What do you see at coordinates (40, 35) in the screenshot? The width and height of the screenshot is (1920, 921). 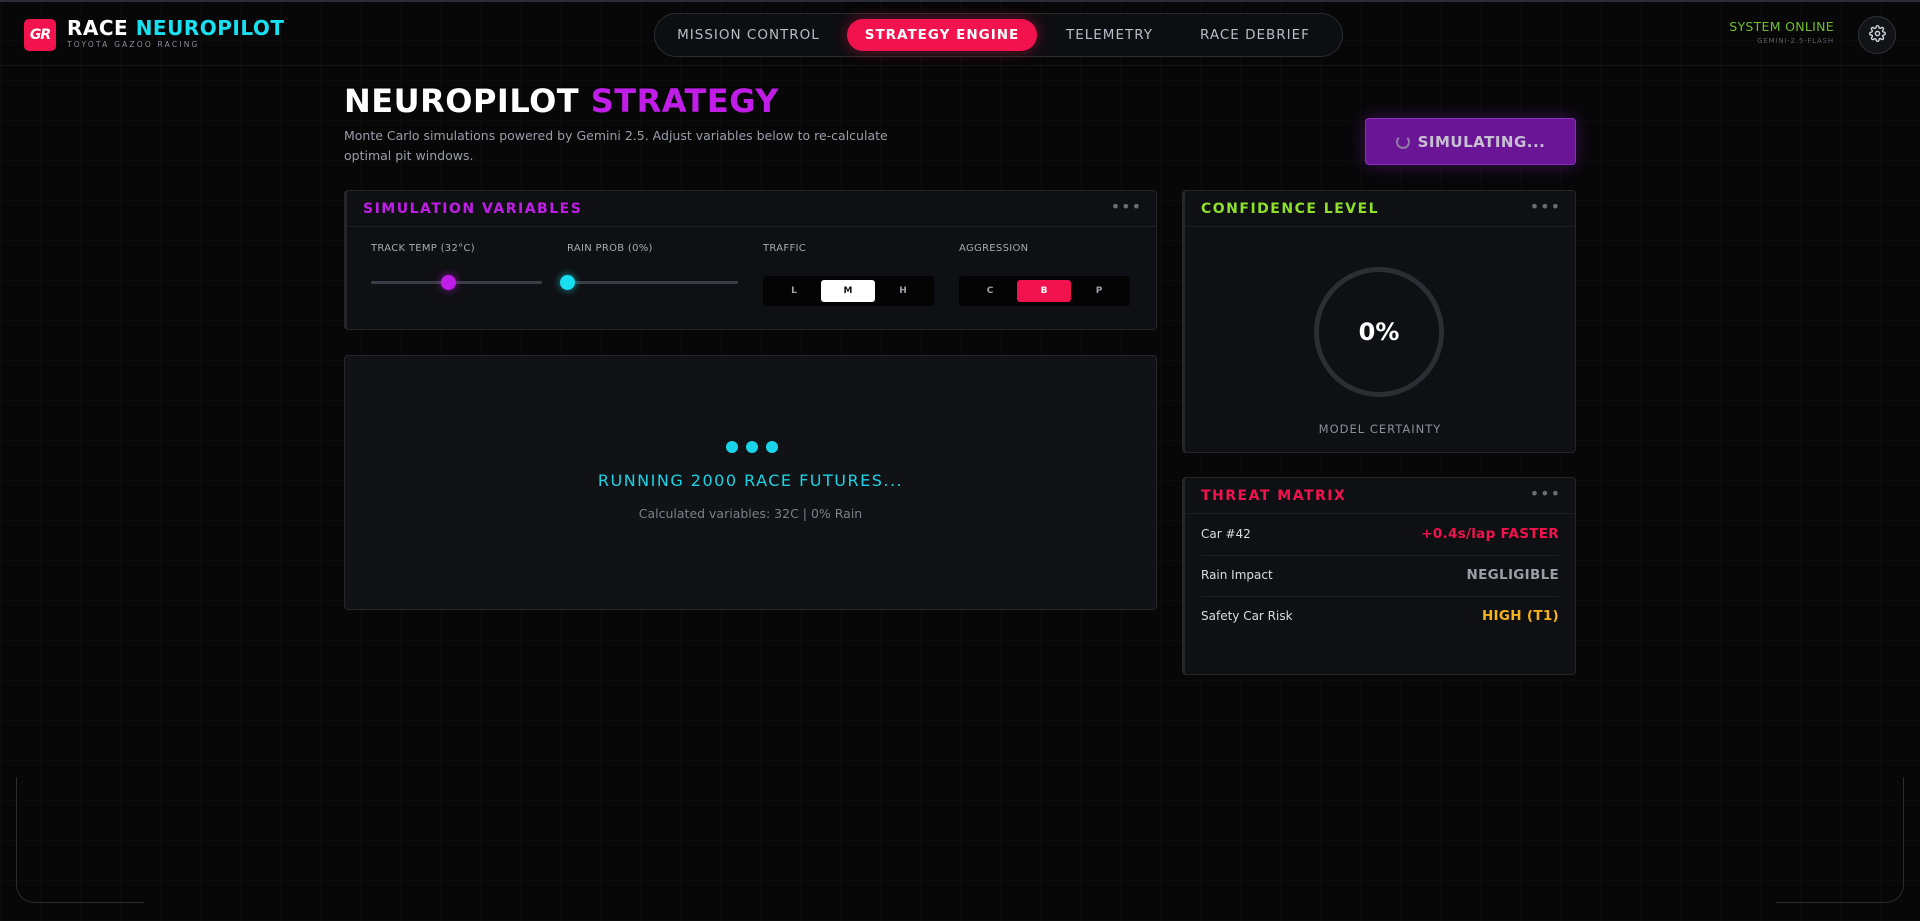 I see `gr-logo-icon: GR` at bounding box center [40, 35].